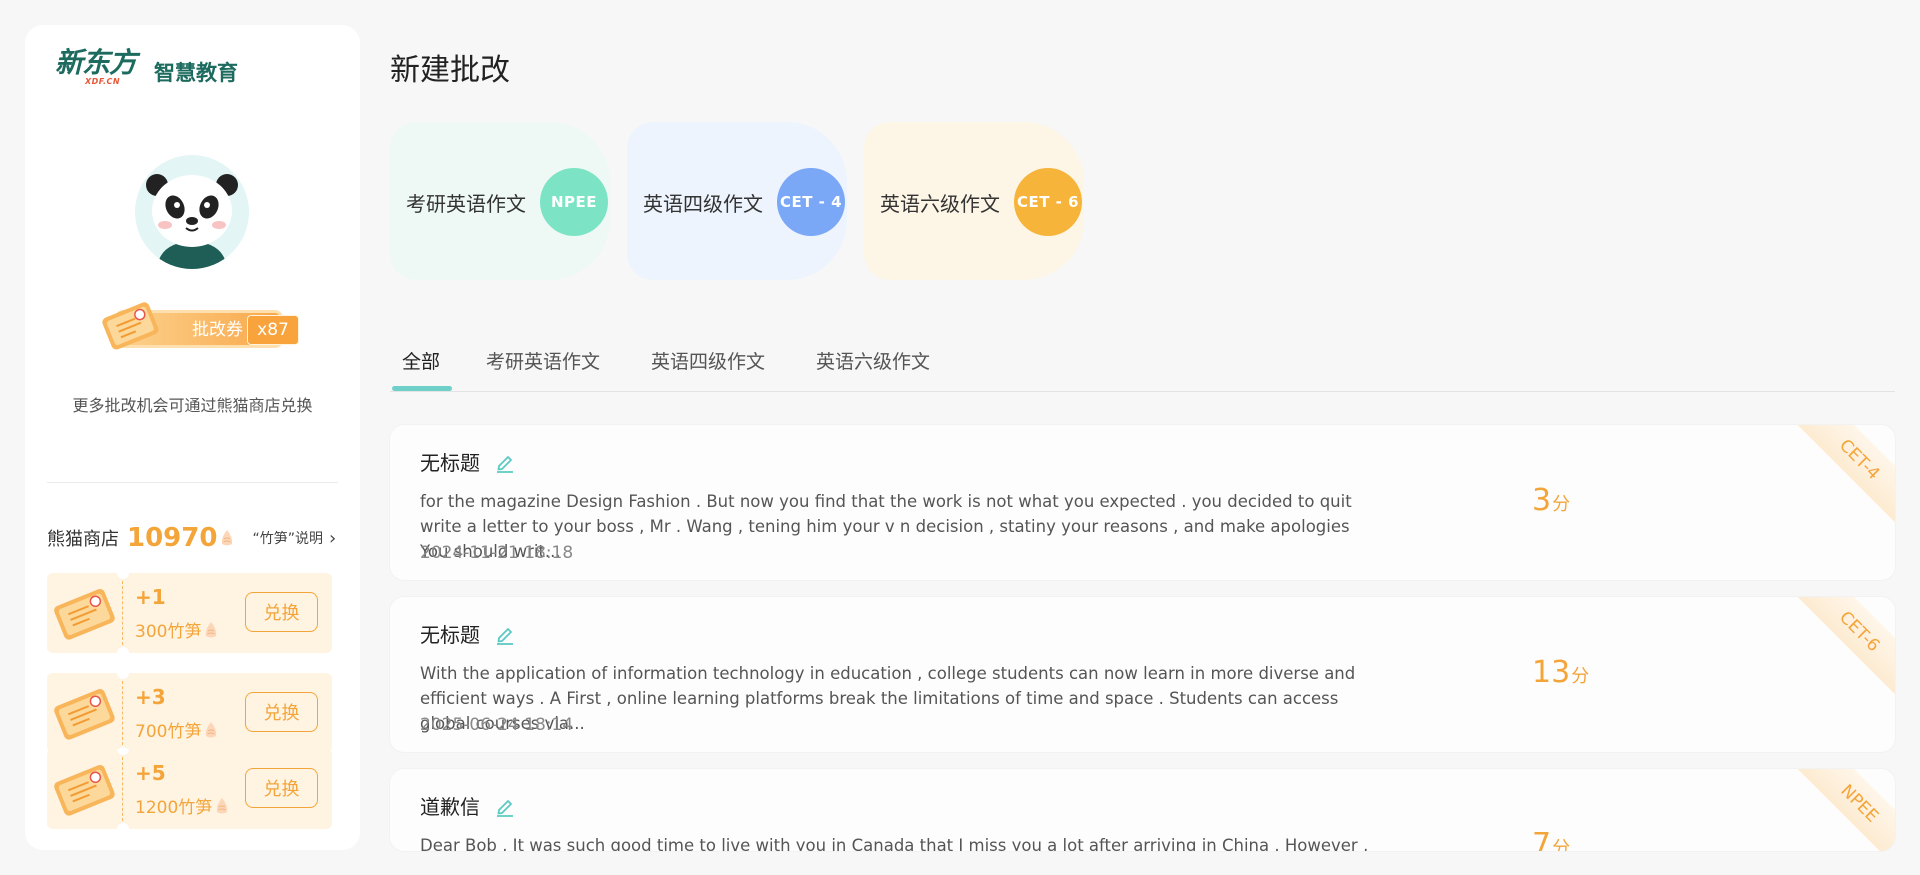 The image size is (1920, 875). I want to click on voucher-tip: 更多批改机会可通过熊猫商店兑换, so click(192, 405).